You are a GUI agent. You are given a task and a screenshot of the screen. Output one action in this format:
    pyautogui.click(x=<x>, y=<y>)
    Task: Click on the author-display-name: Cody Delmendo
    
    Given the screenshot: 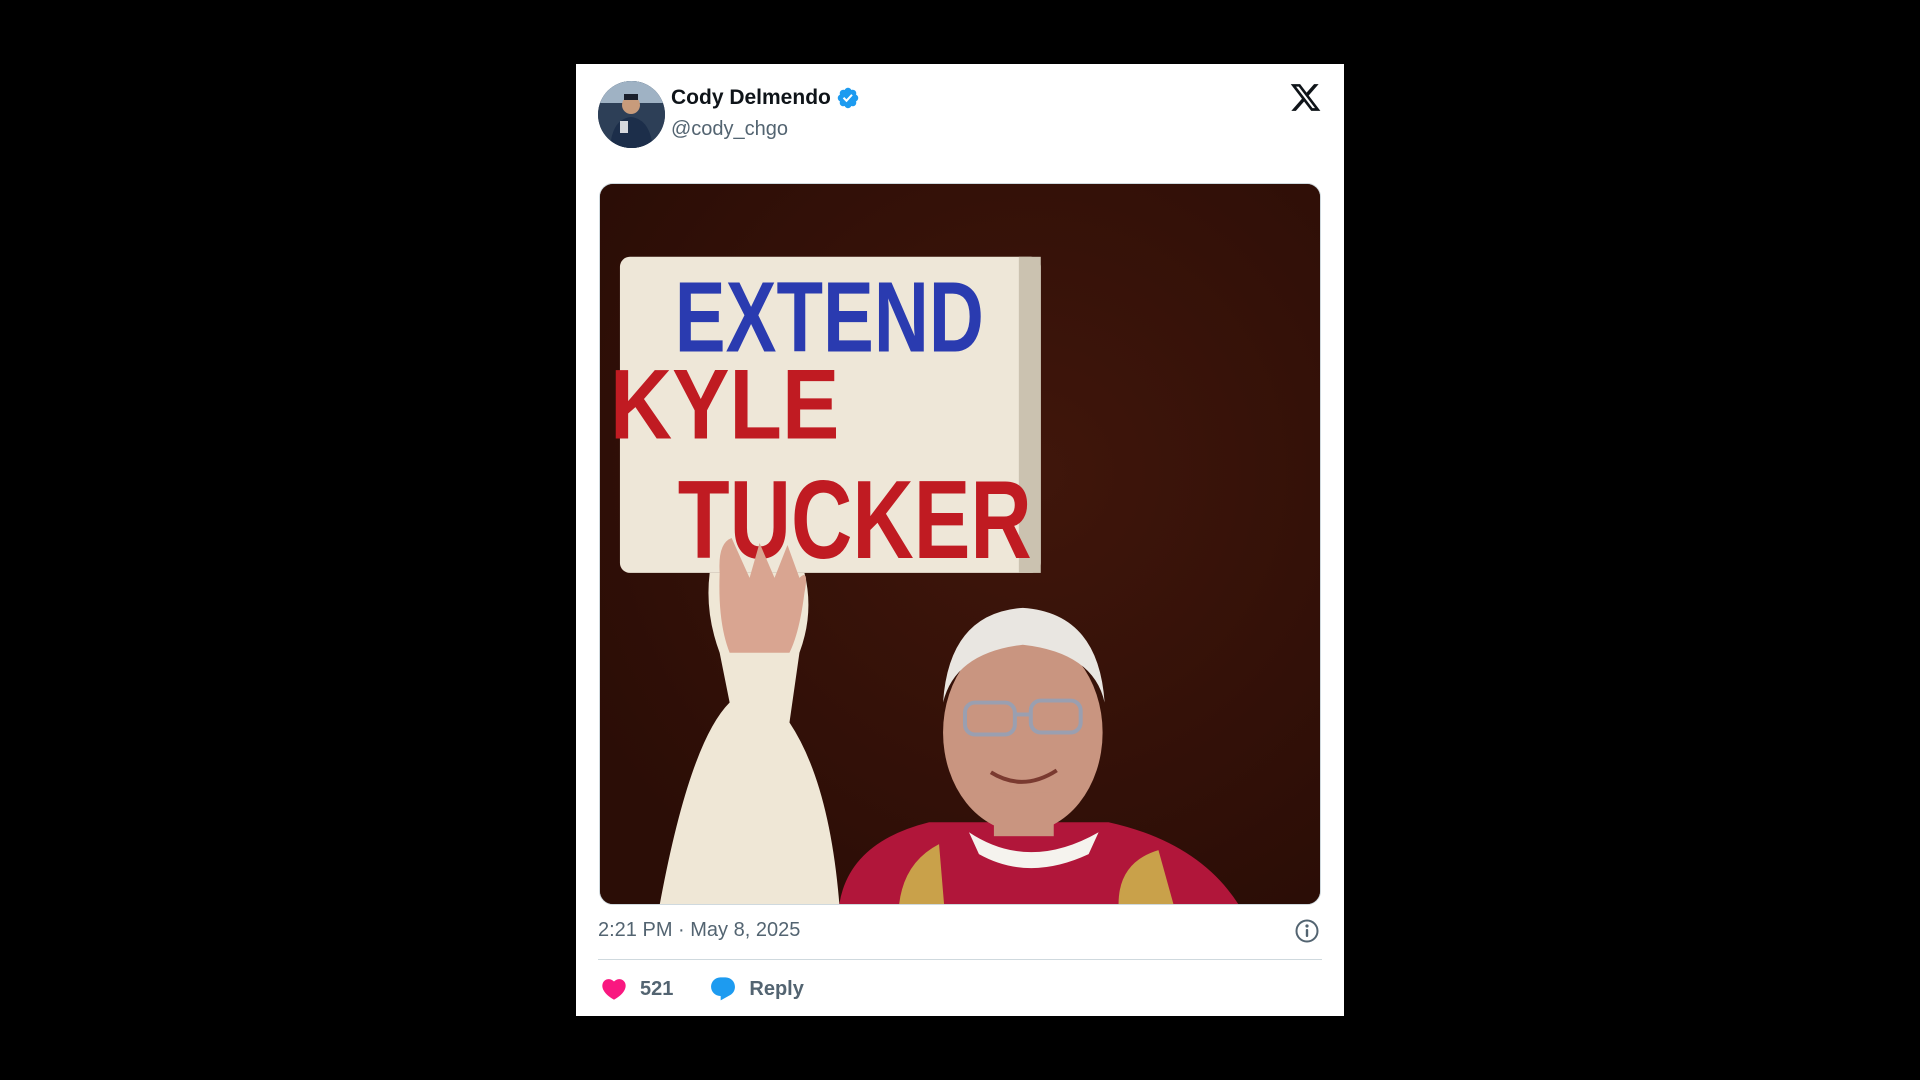 What is the action you would take?
    pyautogui.click(x=751, y=98)
    